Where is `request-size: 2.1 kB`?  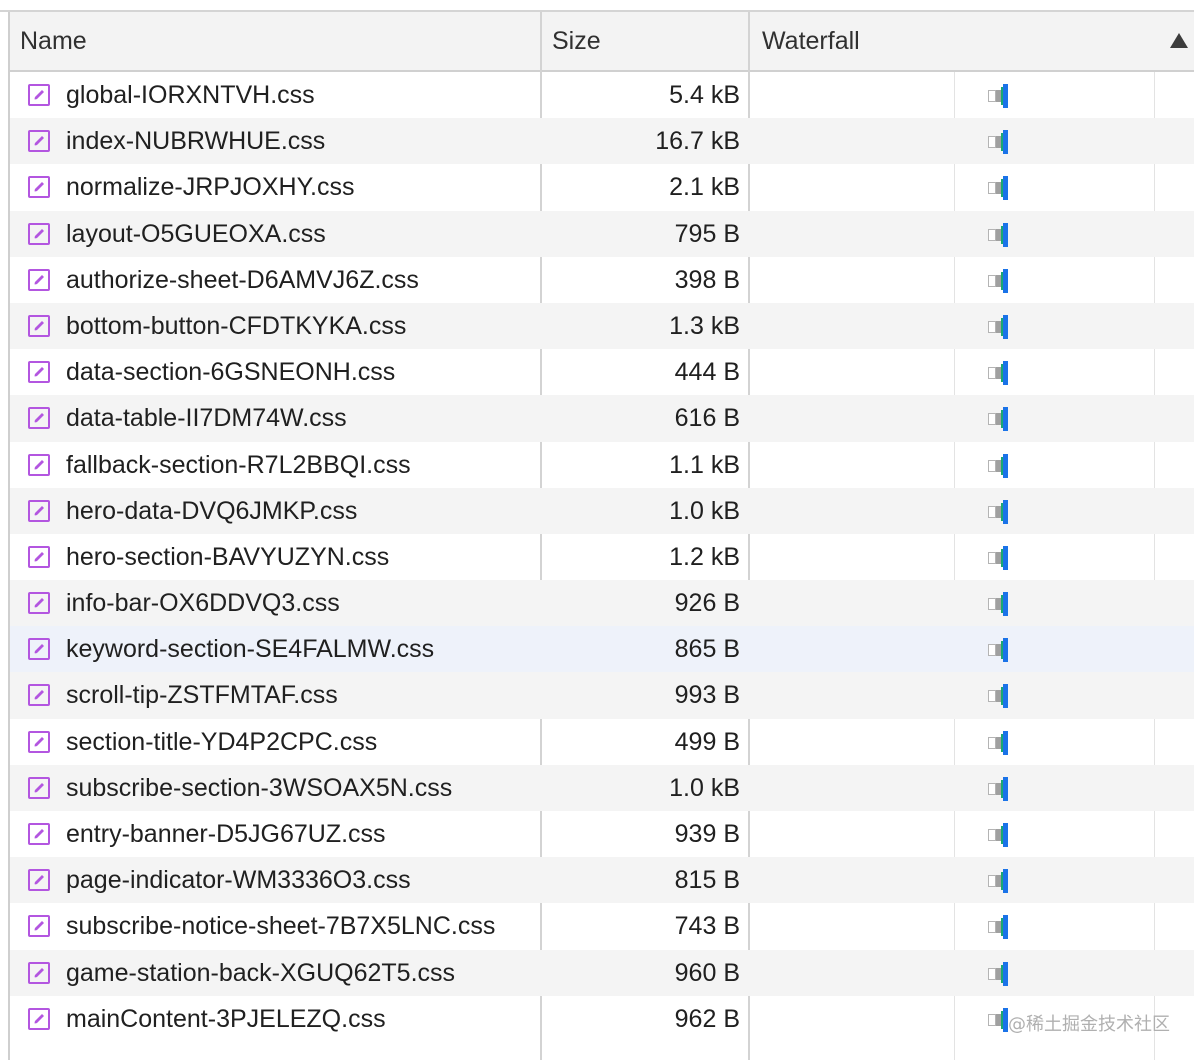 request-size: 2.1 kB is located at coordinates (704, 187).